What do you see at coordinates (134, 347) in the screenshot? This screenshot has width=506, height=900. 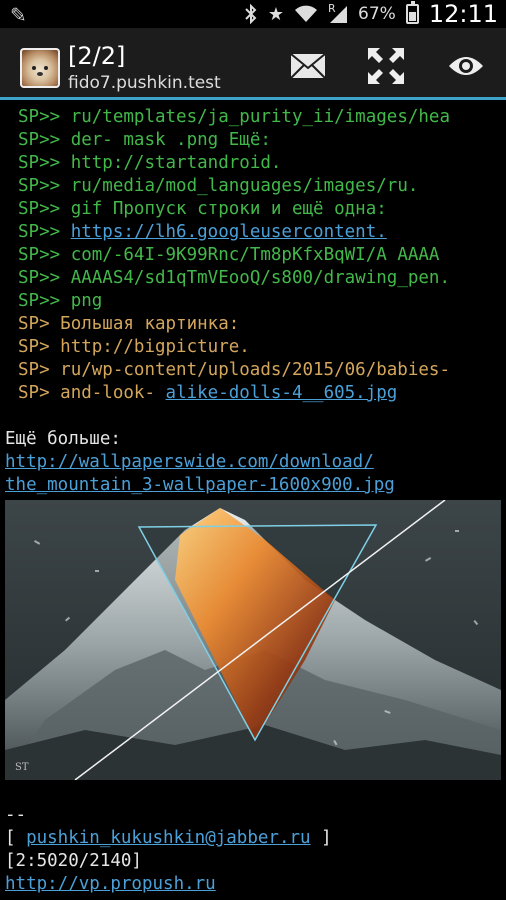 I see `quote-line: SP> http://bigpicture.` at bounding box center [134, 347].